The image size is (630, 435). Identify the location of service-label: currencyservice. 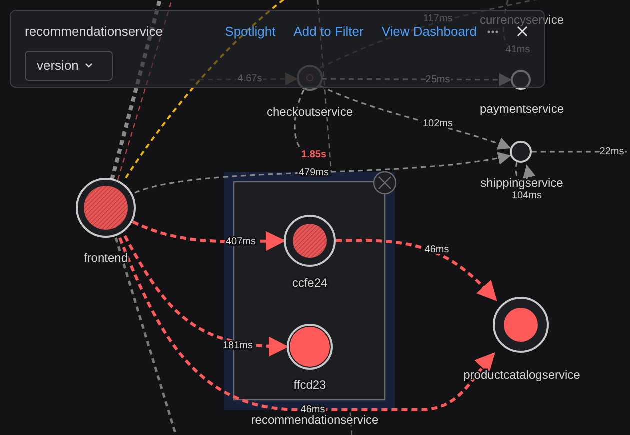
(522, 20).